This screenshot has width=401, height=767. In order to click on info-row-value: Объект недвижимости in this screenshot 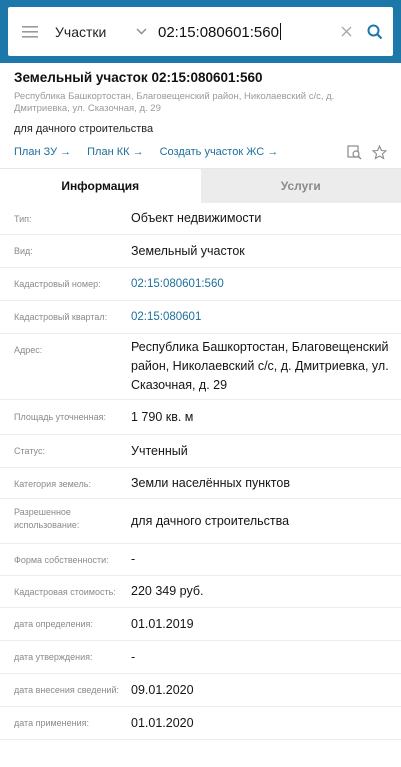, I will do `click(196, 218)`.